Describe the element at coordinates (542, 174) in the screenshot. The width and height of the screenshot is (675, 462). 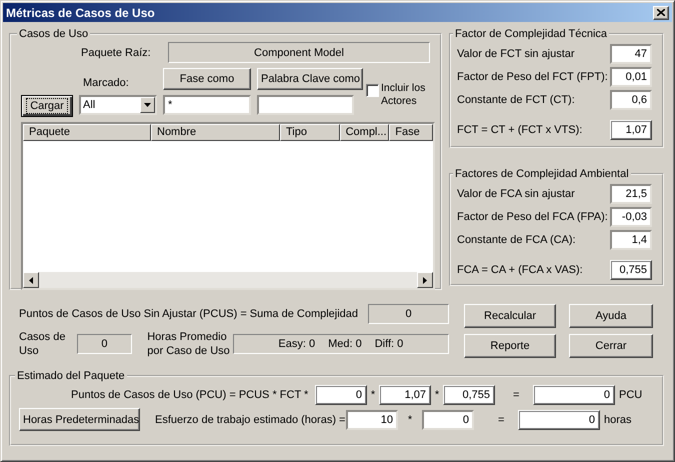
I see `group-title: Factores de Complejidad Ambiental` at that location.